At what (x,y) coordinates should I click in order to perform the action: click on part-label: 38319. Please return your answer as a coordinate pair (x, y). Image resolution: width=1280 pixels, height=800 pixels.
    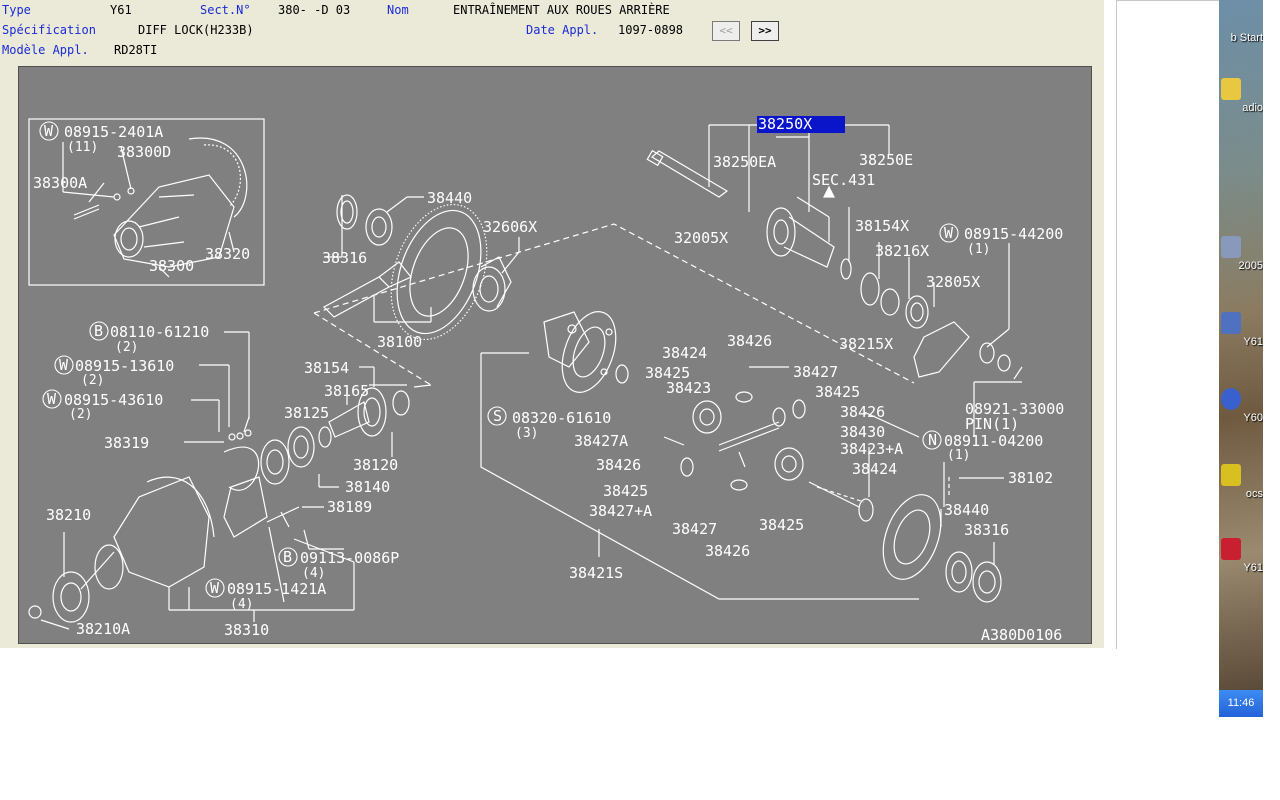
    Looking at the image, I should click on (126, 443).